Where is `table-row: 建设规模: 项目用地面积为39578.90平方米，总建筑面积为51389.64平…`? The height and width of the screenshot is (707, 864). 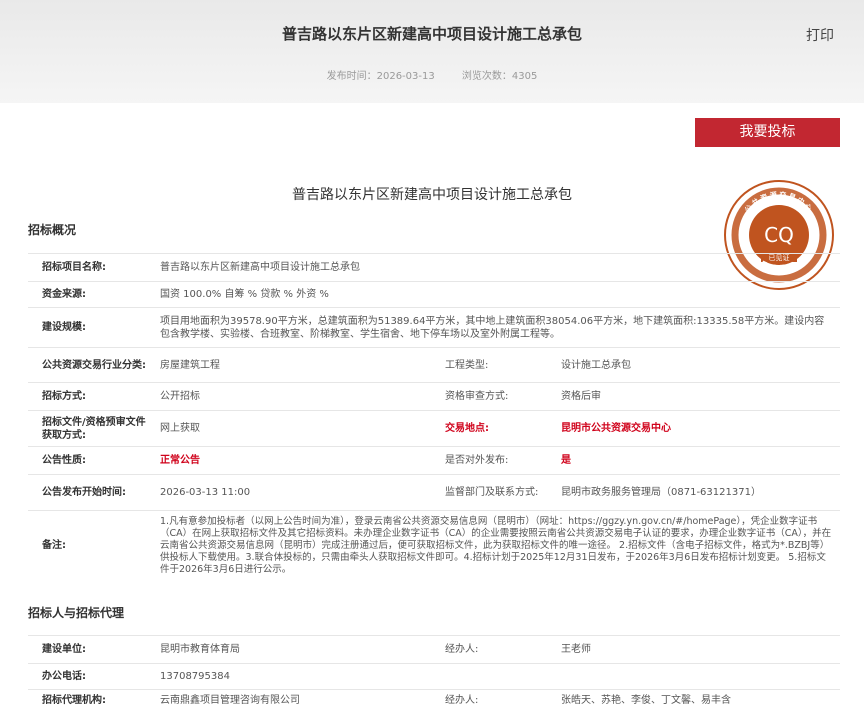 table-row: 建设规模: 项目用地面积为39578.90平方米，总建筑面积为51389.64平… is located at coordinates (434, 327).